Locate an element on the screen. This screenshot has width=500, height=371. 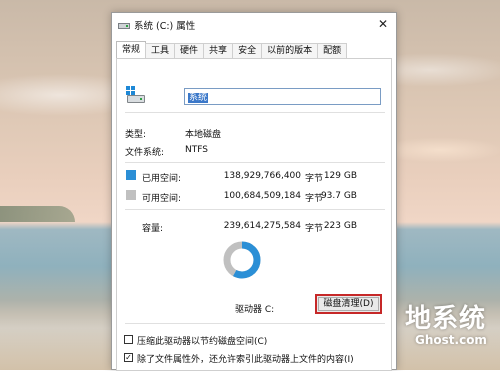
background-island is located at coordinates (37, 214).